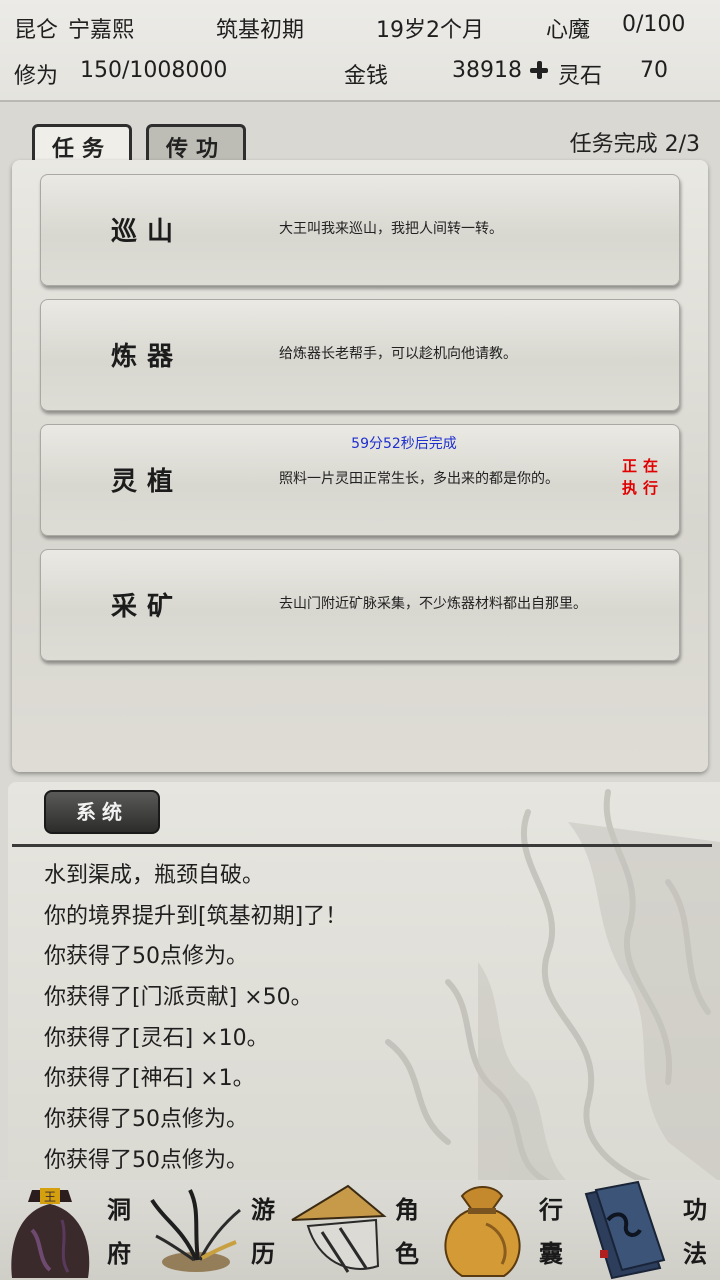  I want to click on nav-label: 洞, so click(119, 1209).